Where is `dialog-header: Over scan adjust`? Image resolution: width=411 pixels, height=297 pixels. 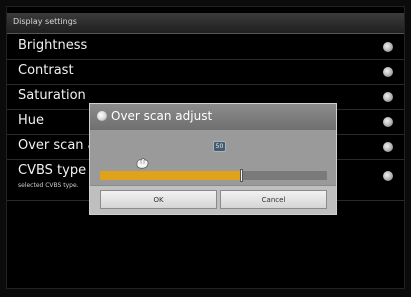
dialog-header: Over scan adjust is located at coordinates (213, 117).